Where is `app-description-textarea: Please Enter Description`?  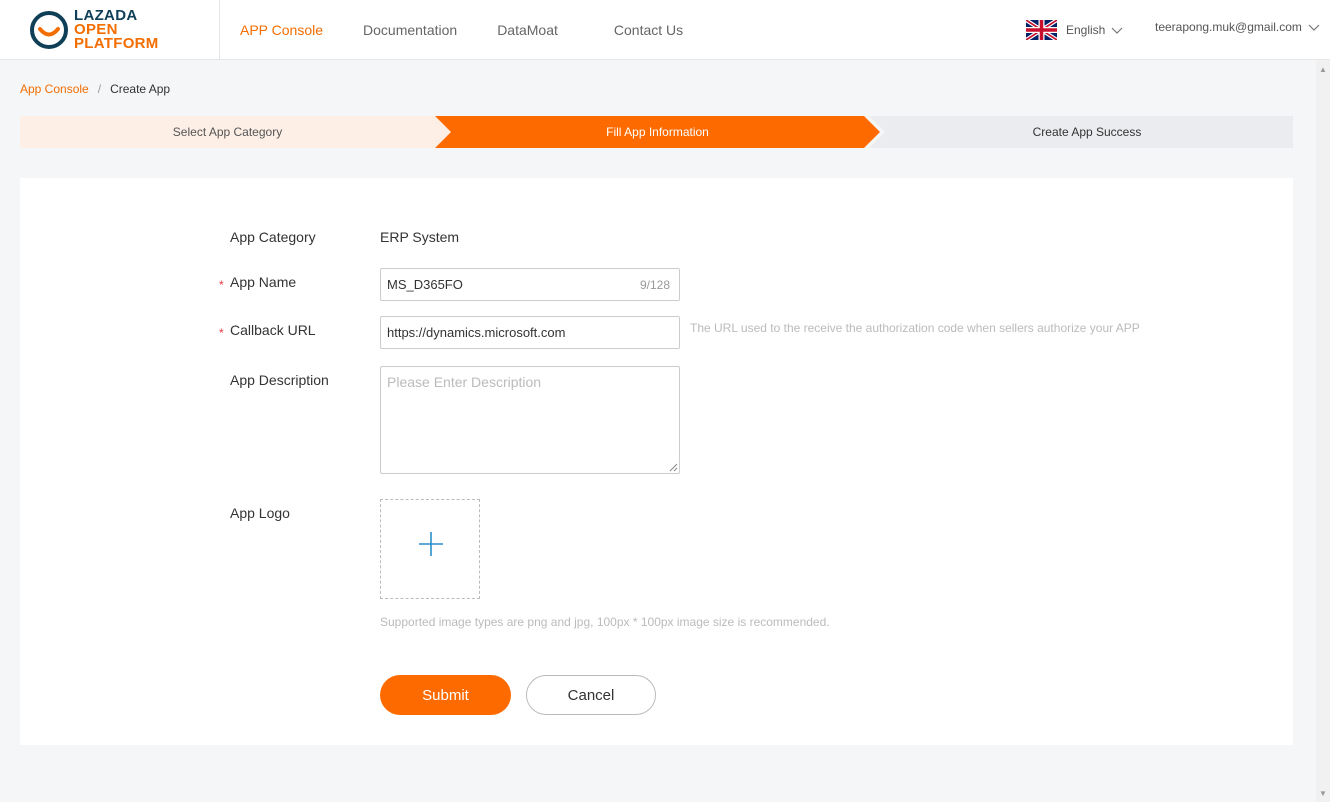 app-description-textarea: Please Enter Description is located at coordinates (530, 420).